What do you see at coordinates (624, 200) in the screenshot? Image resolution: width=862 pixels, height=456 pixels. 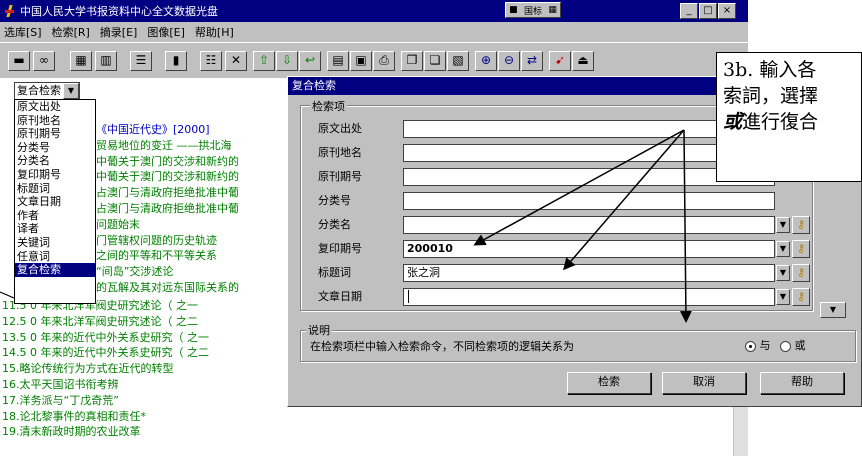 I see `arrow-to-title-field` at bounding box center [624, 200].